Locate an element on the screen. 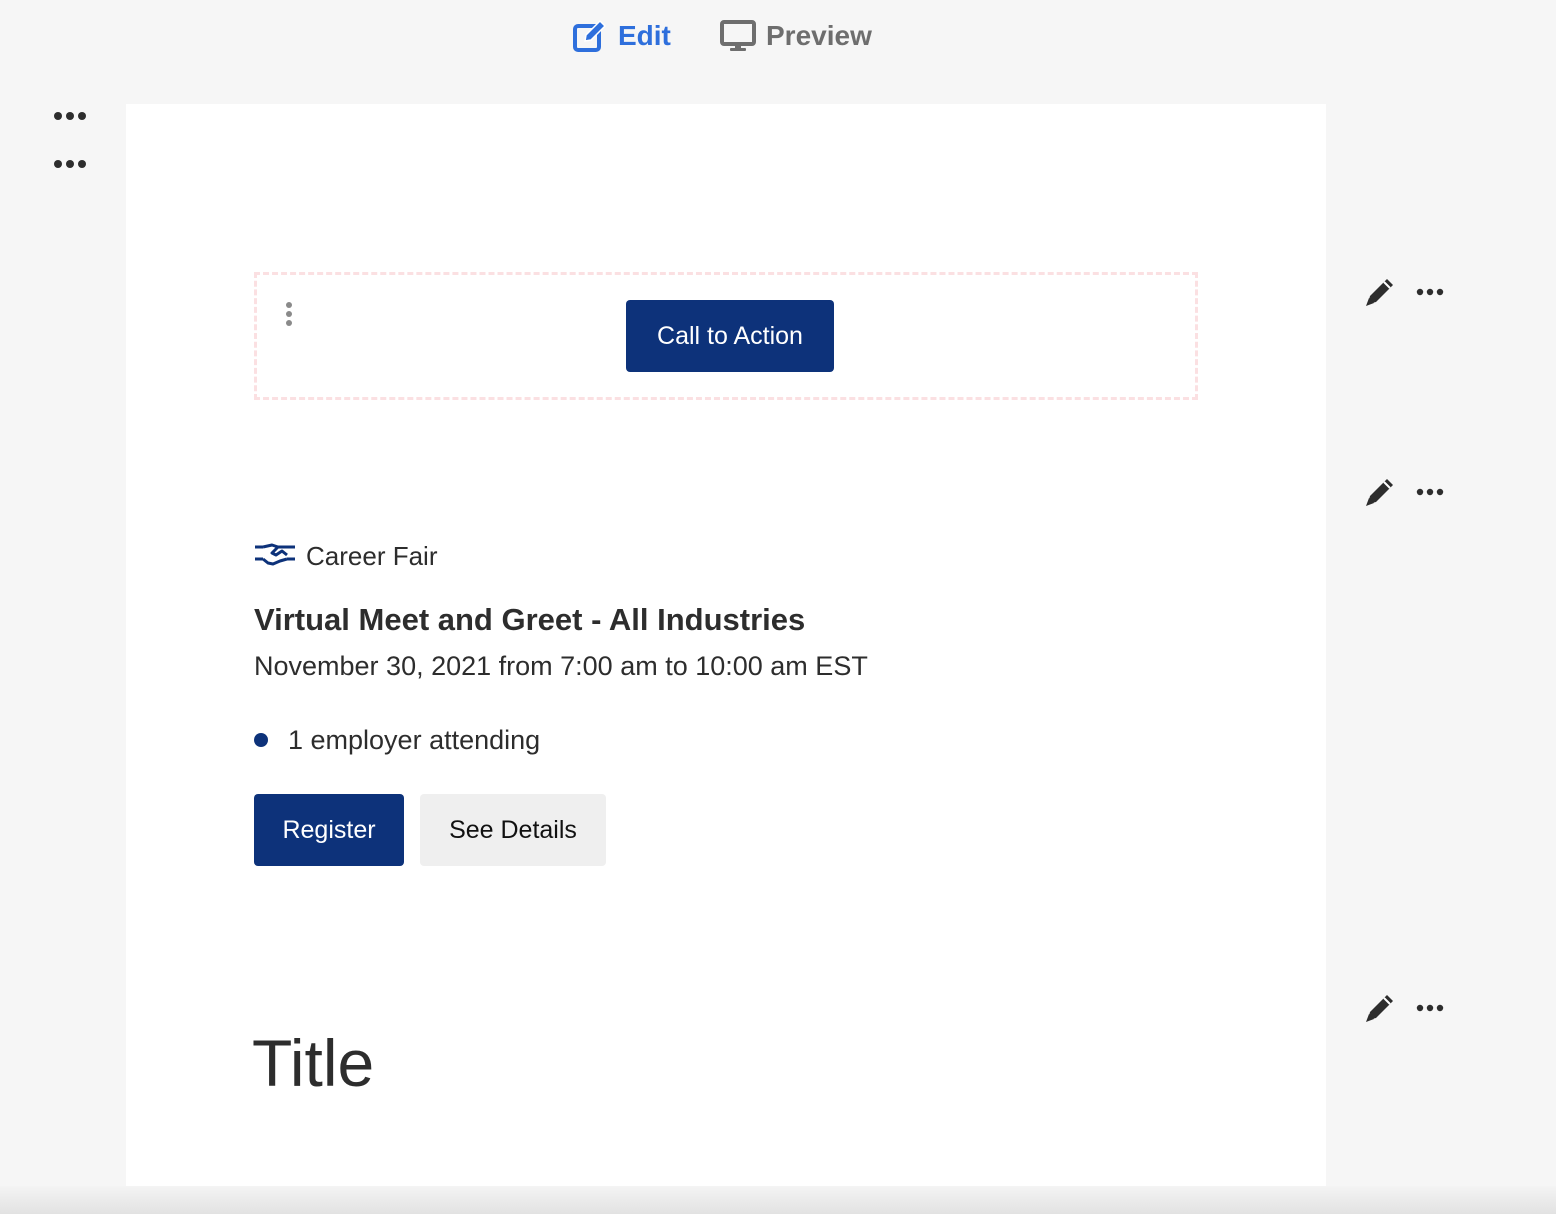 The image size is (1556, 1214). edit-mode-button: Edit is located at coordinates (621, 36).